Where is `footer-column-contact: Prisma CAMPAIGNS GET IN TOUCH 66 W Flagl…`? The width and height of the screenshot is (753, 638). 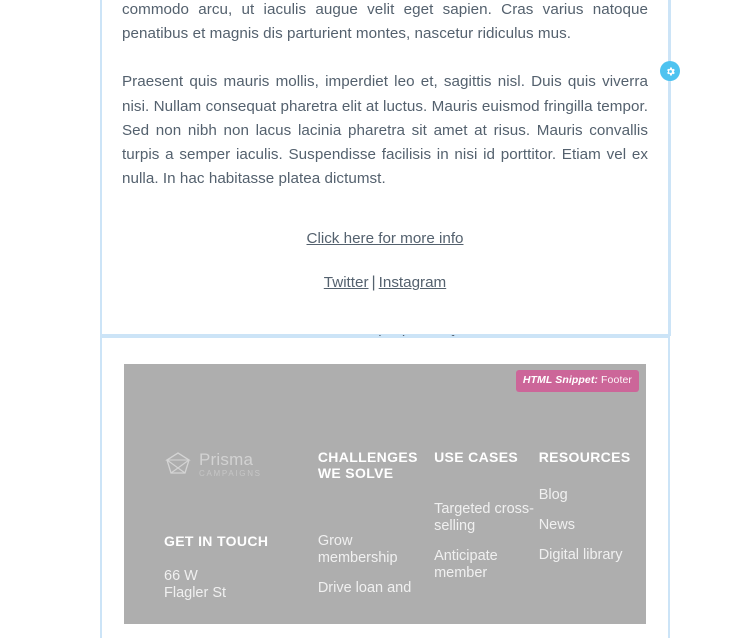
footer-column-contact: Prisma CAMPAIGNS GET IN TOUCH 66 W Flagl… is located at coordinates (241, 530).